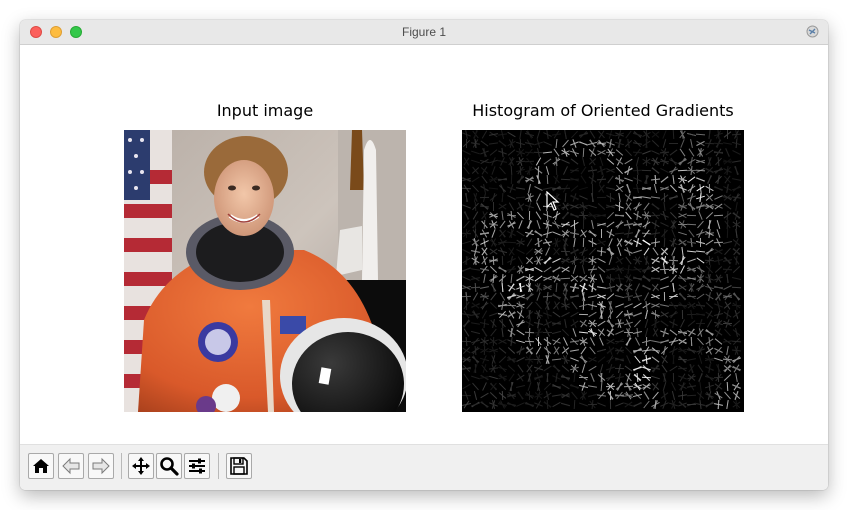 This screenshot has height=510, width=848. I want to click on move-icon, so click(141, 466).